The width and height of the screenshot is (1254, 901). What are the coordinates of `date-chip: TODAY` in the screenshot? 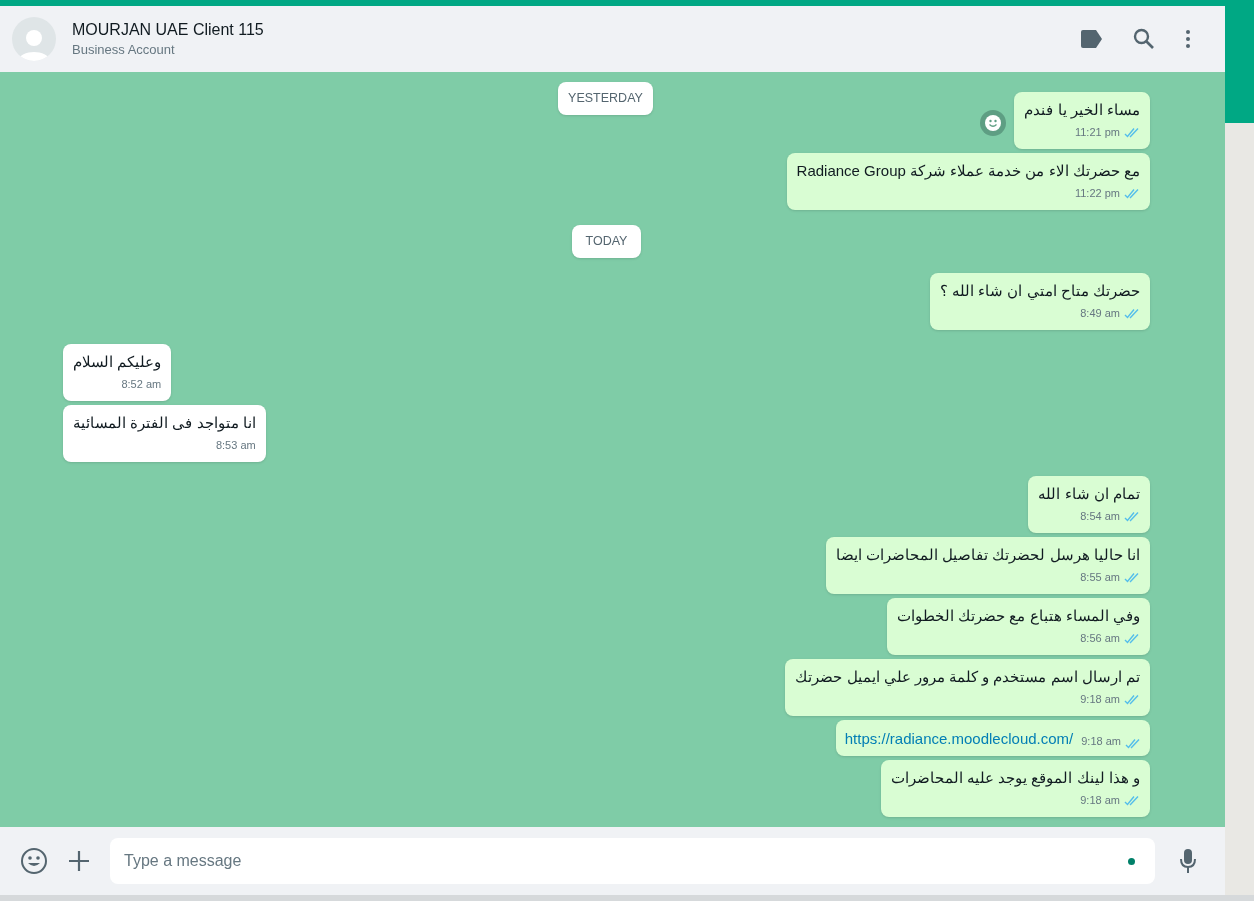 It's located at (606, 241).